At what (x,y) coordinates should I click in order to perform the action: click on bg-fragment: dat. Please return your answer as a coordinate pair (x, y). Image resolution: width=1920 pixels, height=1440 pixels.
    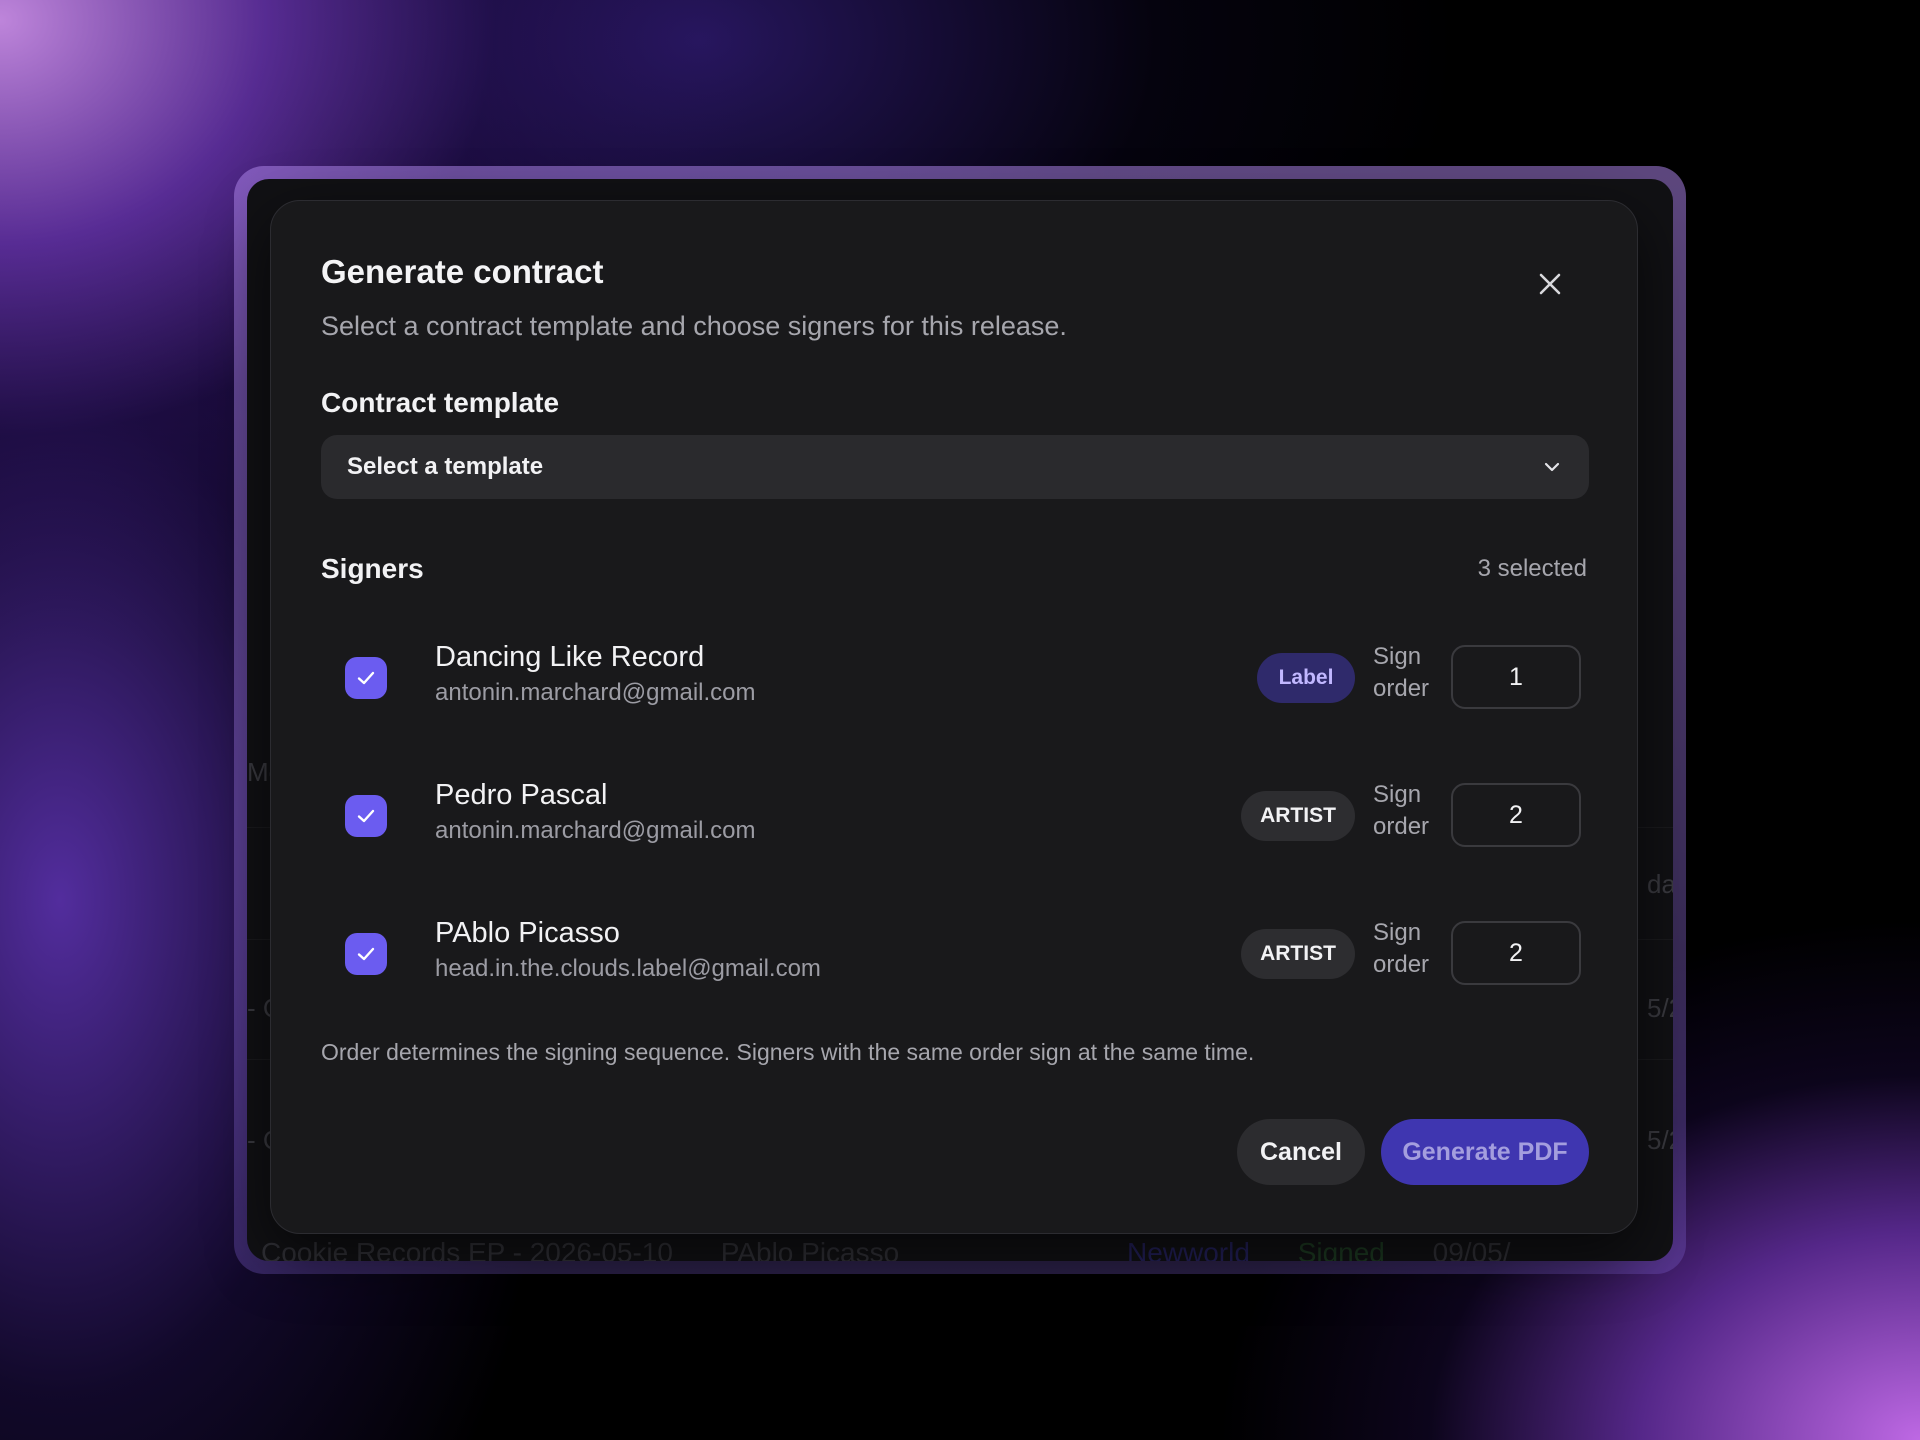
    Looking at the image, I should click on (1660, 884).